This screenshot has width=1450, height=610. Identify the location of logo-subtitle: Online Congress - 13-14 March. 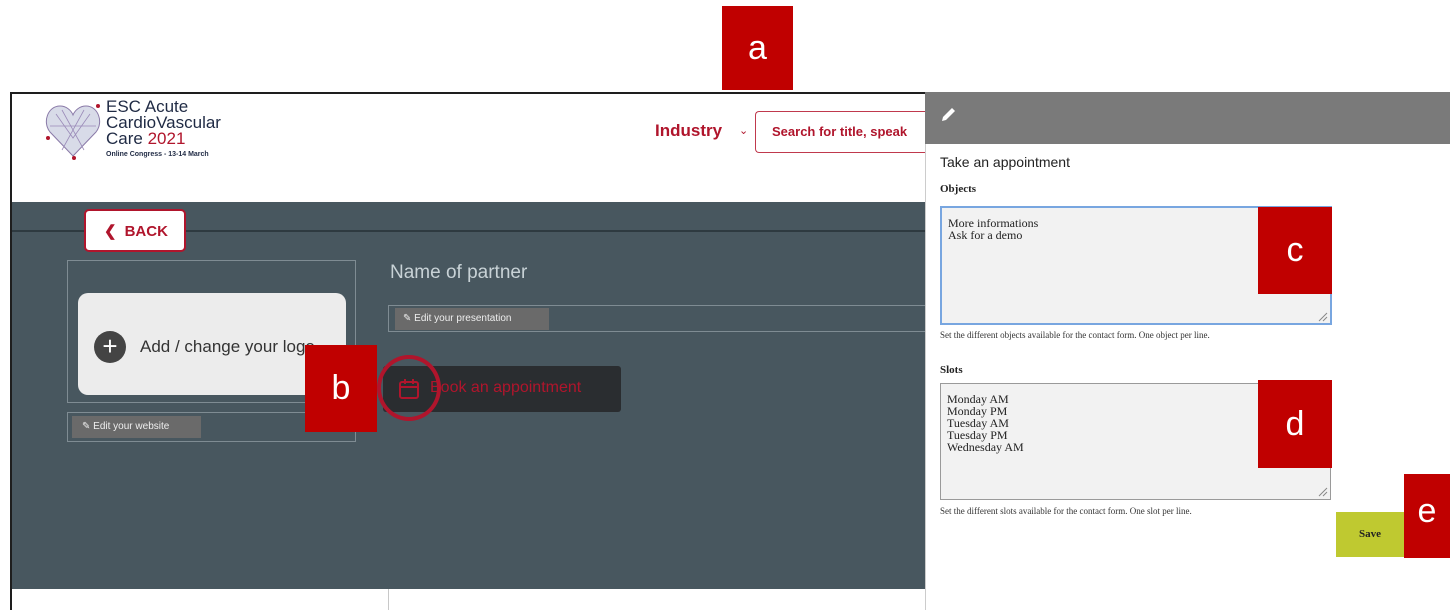
(157, 154).